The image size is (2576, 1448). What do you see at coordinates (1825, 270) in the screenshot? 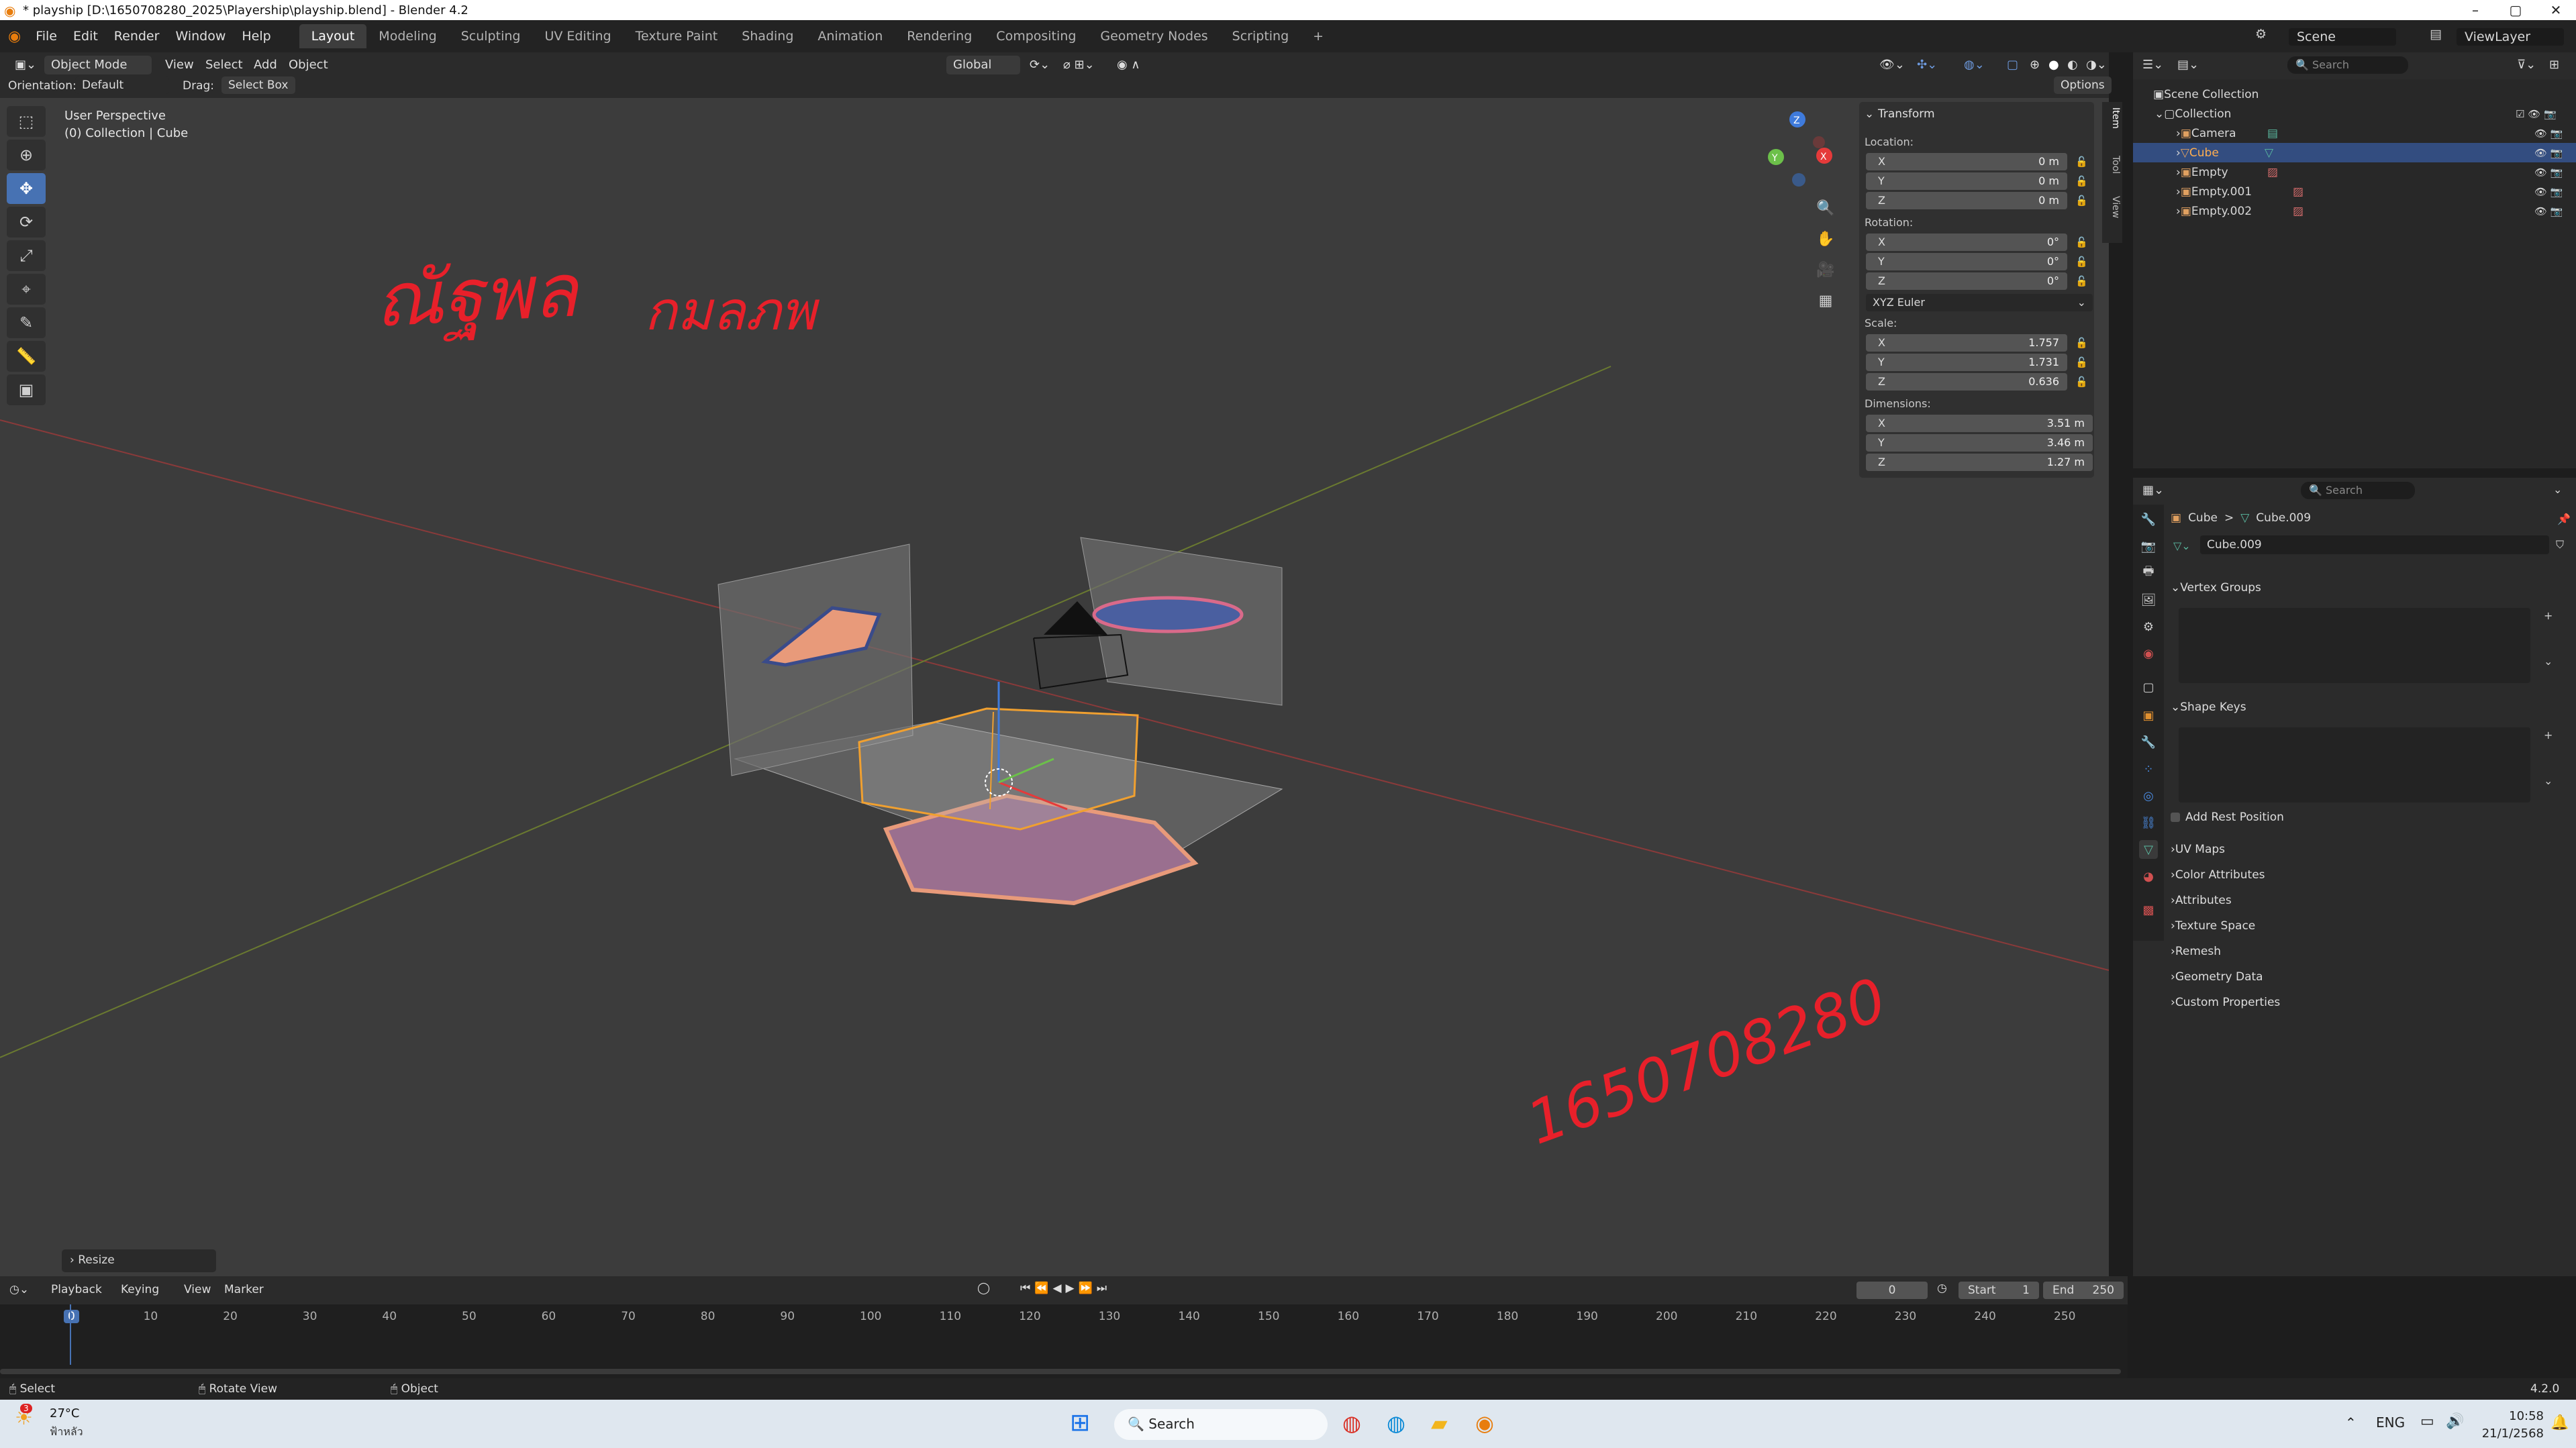
I see `camera-view-icon: 🎥` at bounding box center [1825, 270].